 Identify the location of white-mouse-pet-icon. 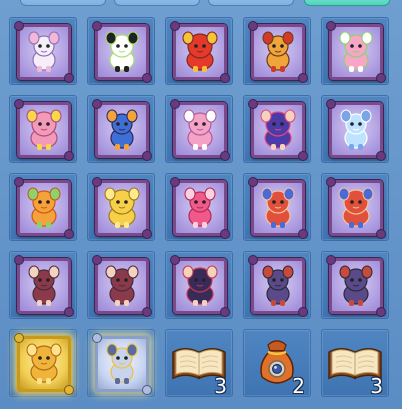
(44, 52).